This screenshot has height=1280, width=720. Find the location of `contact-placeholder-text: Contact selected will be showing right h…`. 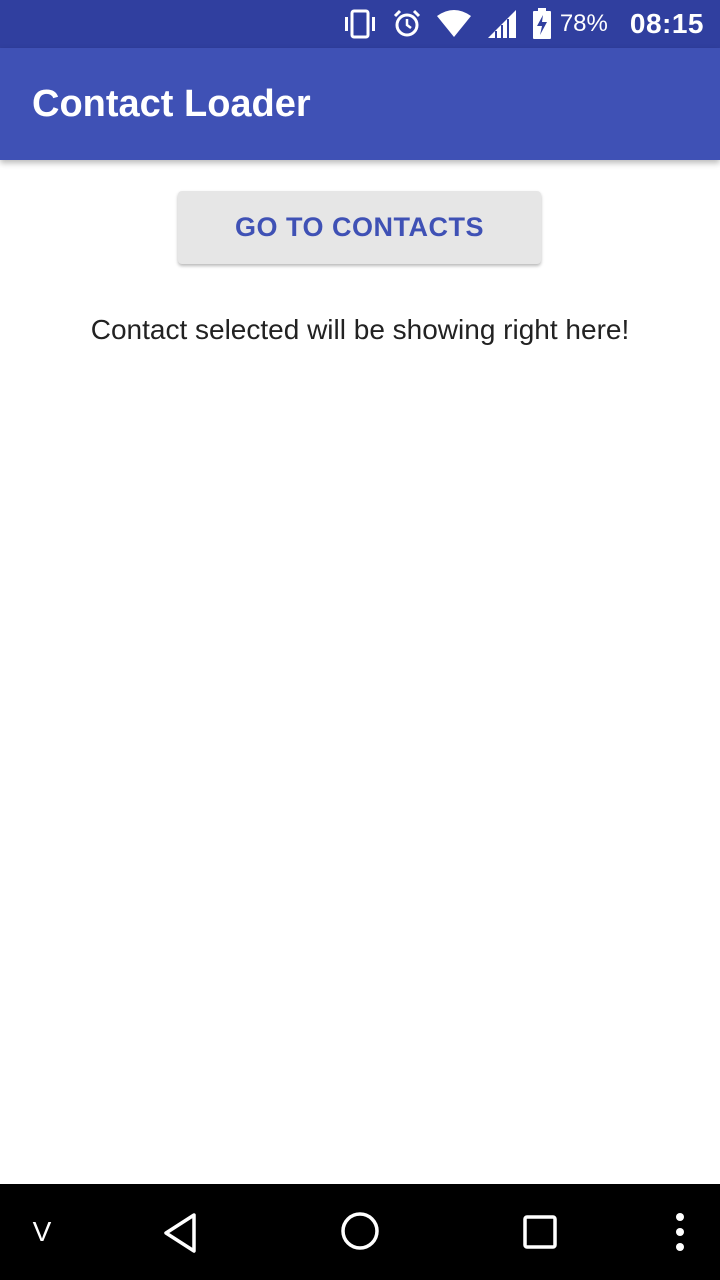

contact-placeholder-text: Contact selected will be showing right h… is located at coordinates (360, 329).